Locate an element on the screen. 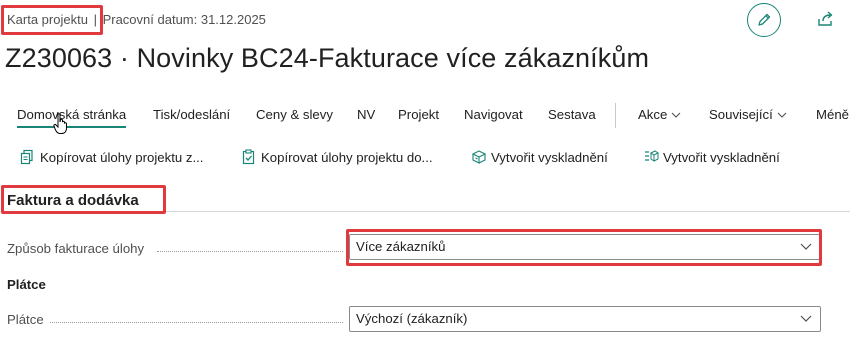  menu-item-navigate: Navigovat is located at coordinates (493, 114).